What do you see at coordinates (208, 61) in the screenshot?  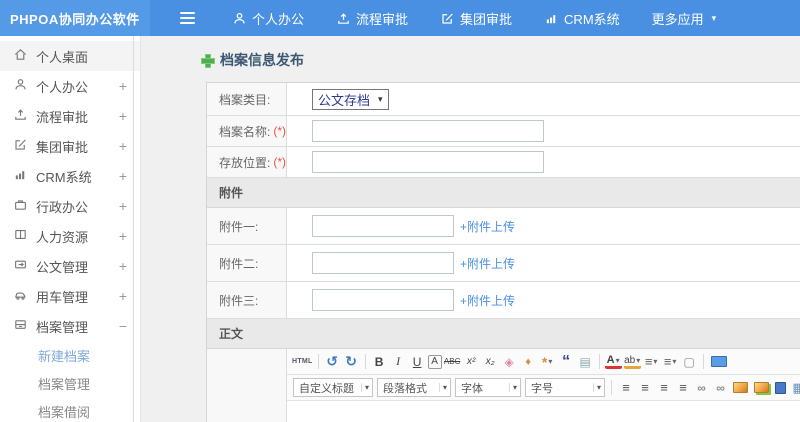 I see `green-plus-icon` at bounding box center [208, 61].